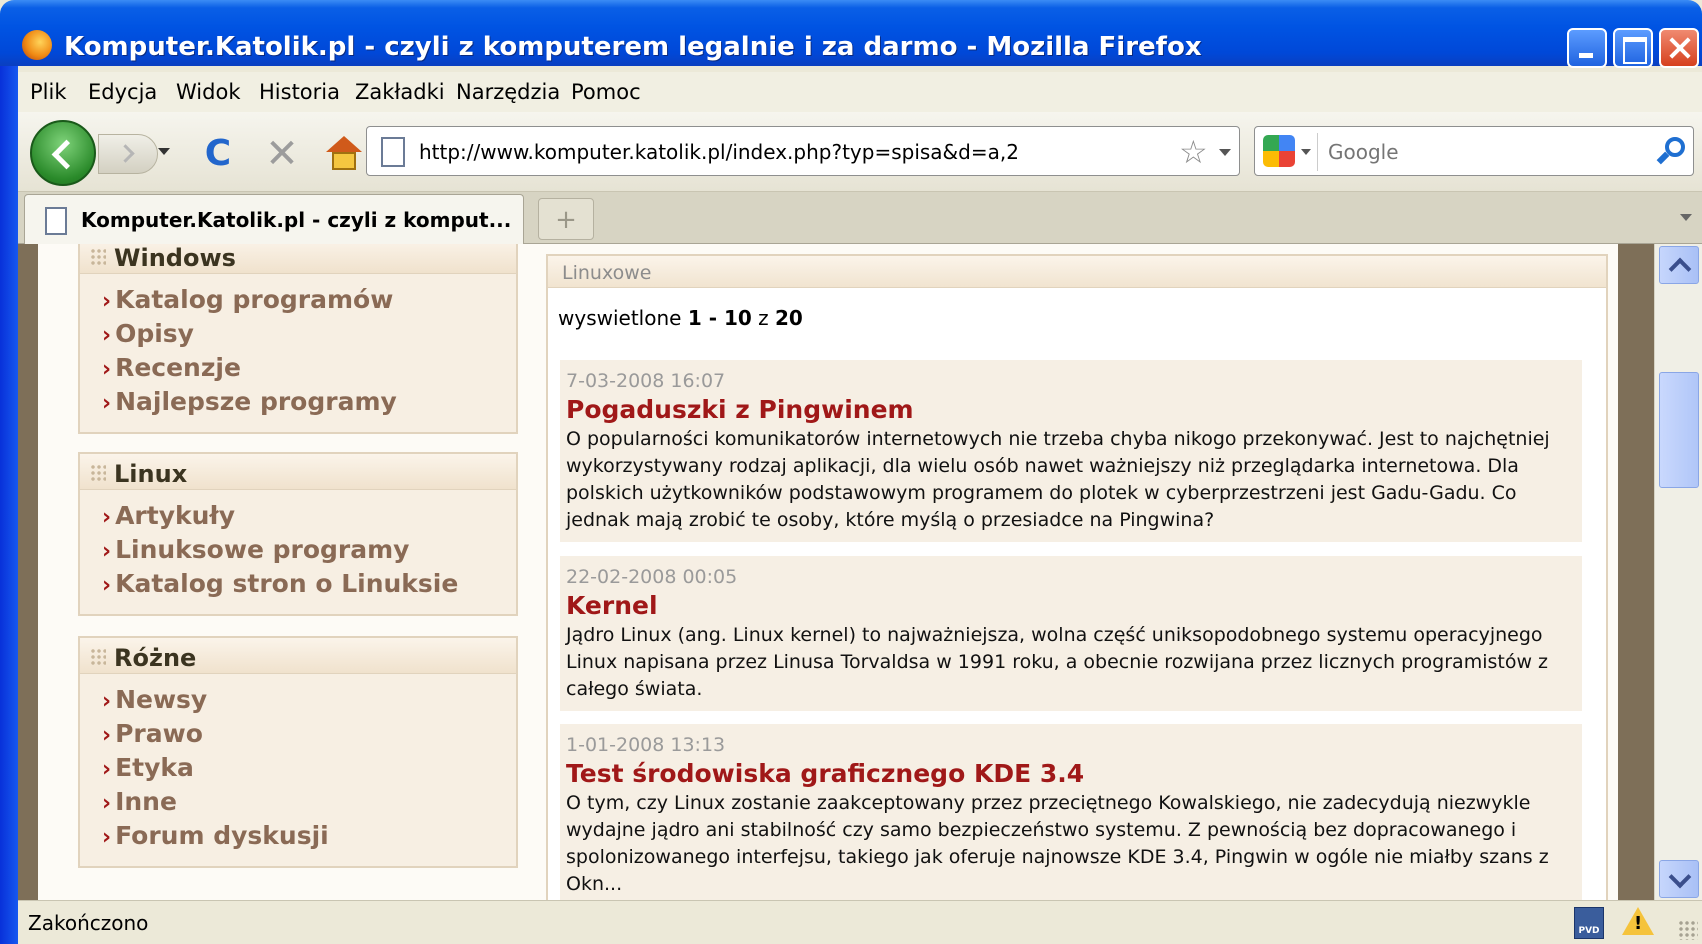 This screenshot has width=1702, height=944. Describe the element at coordinates (344, 144) in the screenshot. I see `home-icon` at that location.